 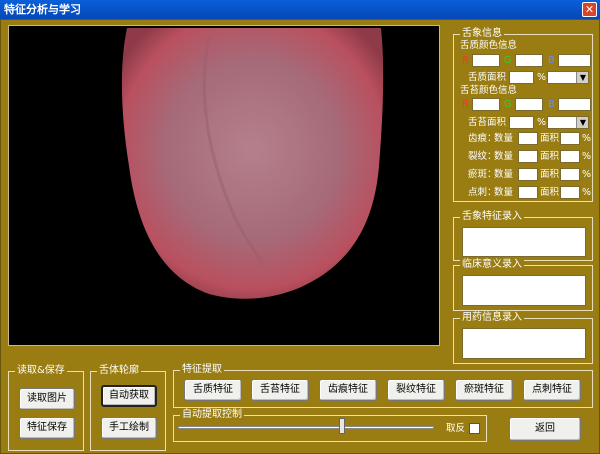 I want to click on body-feature-button: 舌质特征, so click(x=213, y=390).